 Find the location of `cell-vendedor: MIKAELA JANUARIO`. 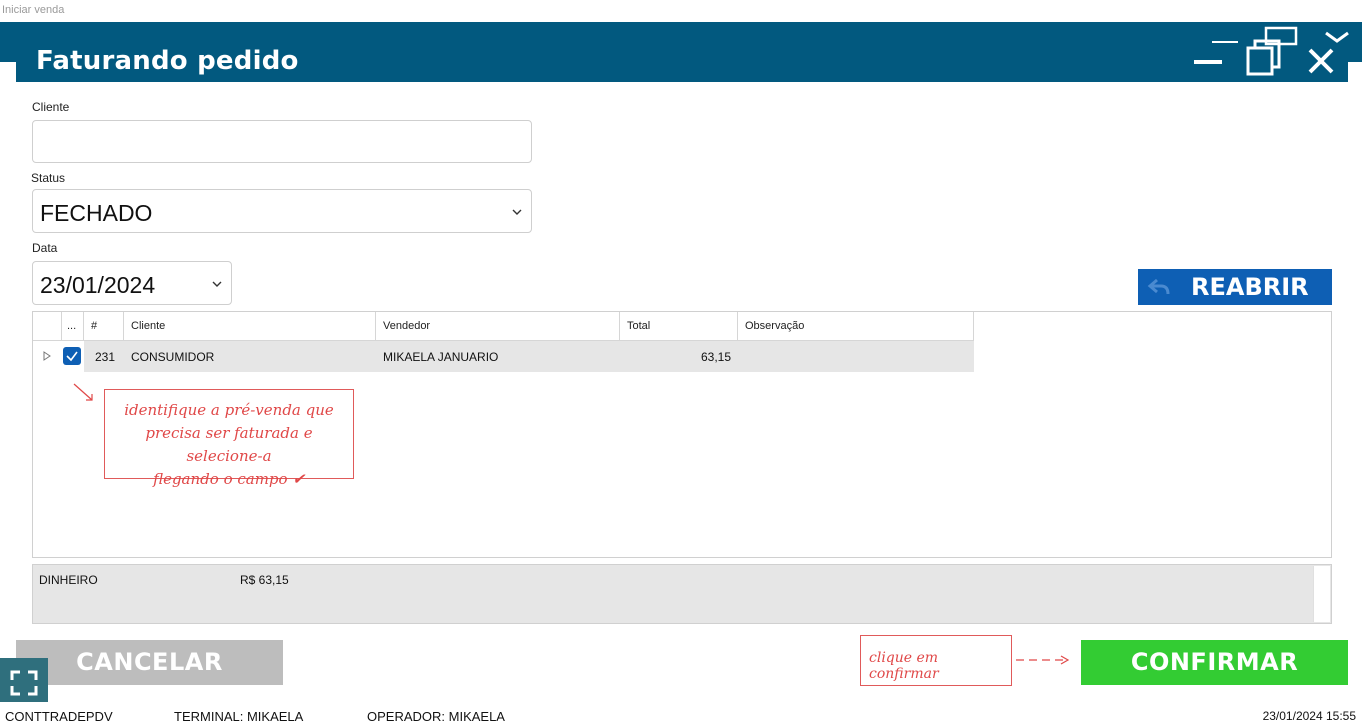

cell-vendedor: MIKAELA JANUARIO is located at coordinates (441, 357).